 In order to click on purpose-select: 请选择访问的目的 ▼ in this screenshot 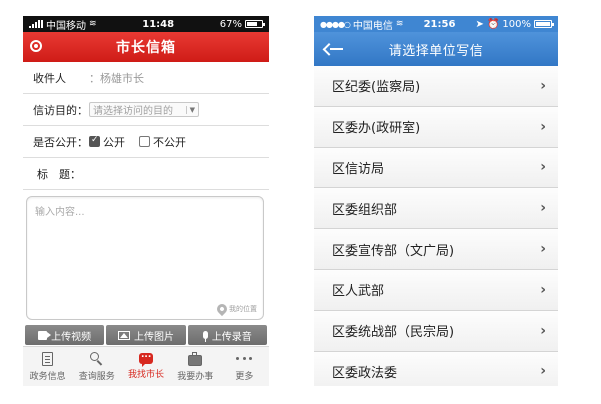, I will do `click(144, 109)`.